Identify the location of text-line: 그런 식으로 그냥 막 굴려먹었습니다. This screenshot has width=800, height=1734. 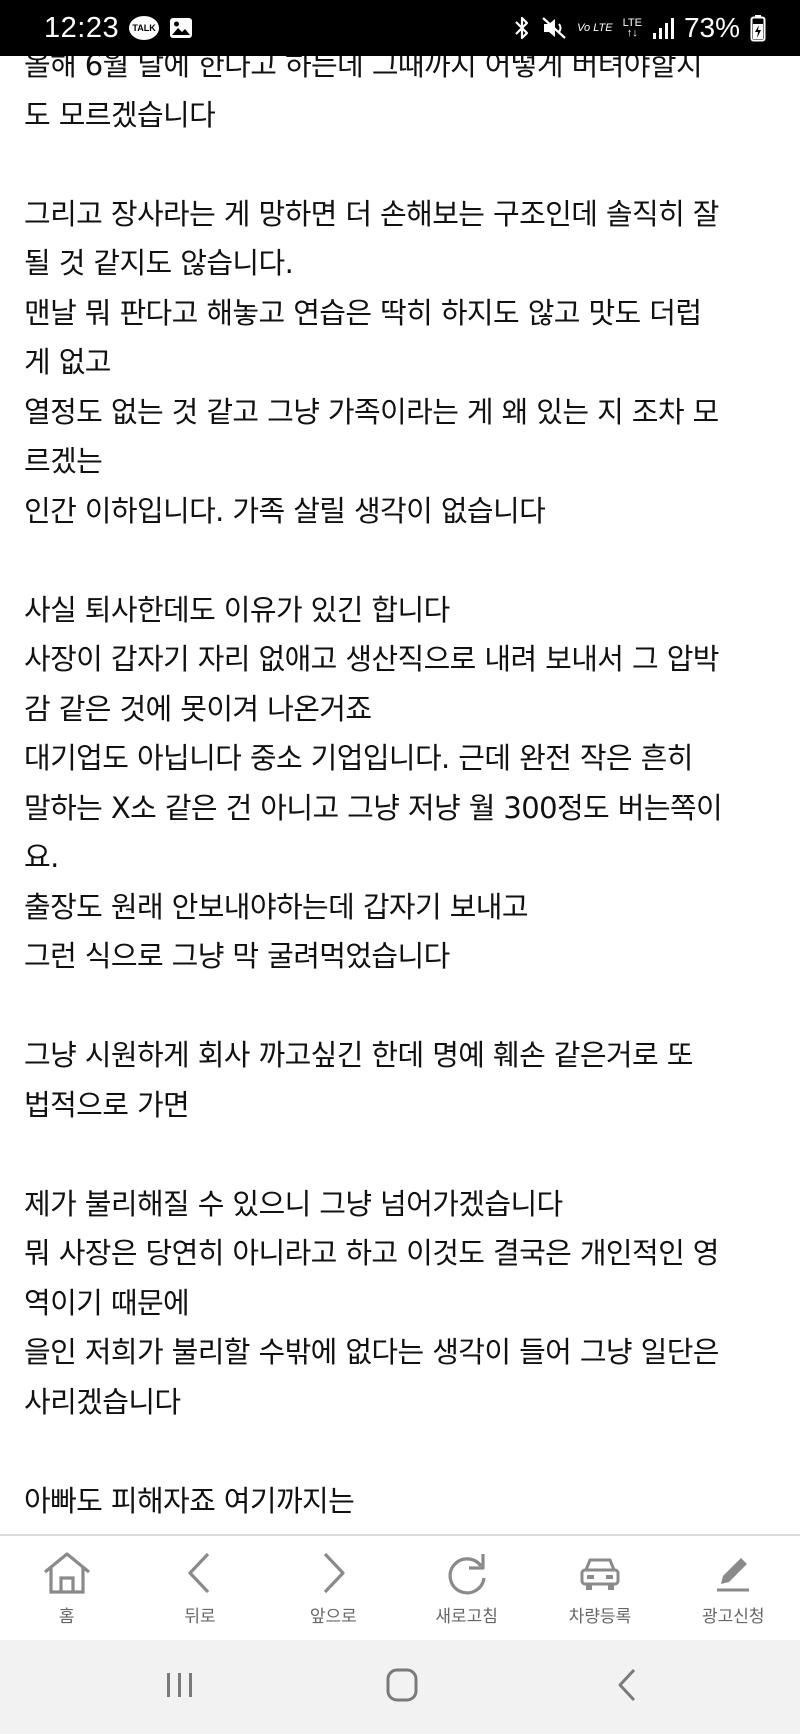
(237, 956).